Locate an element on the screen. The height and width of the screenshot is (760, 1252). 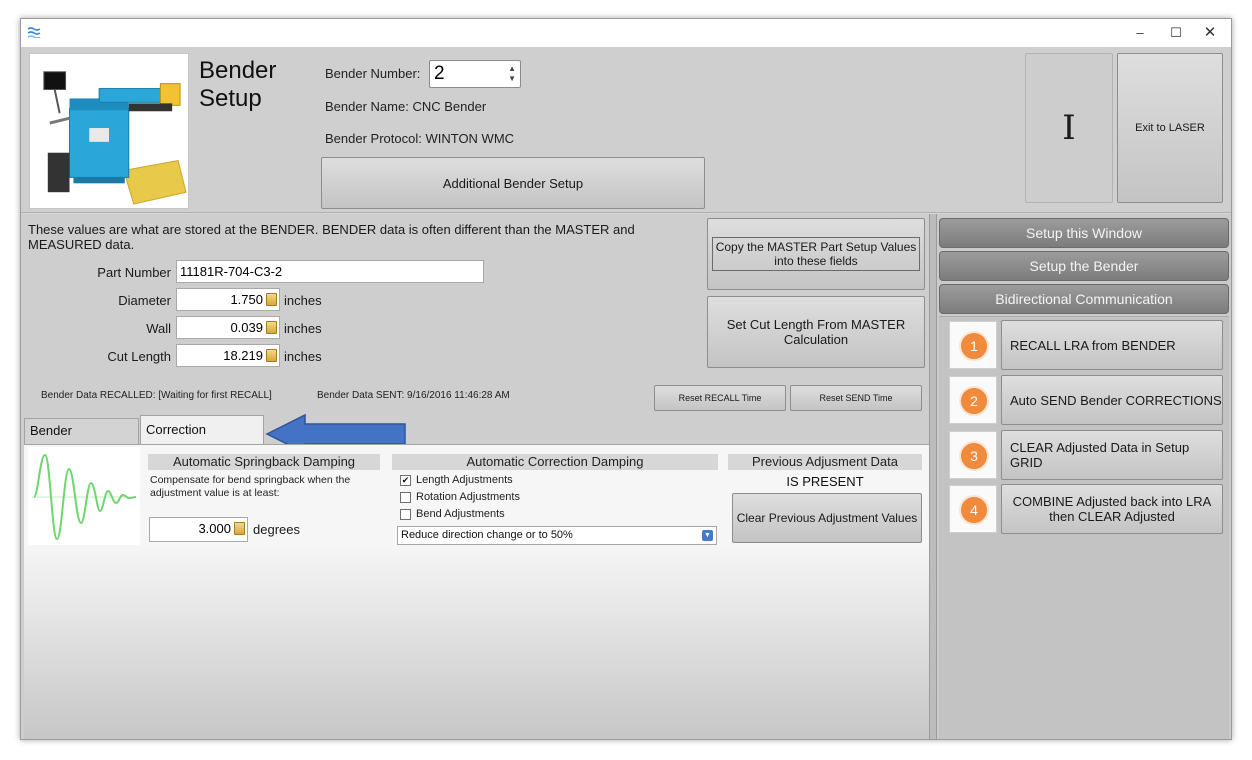
length-adjustments-label: Length Adjustments is located at coordinates (464, 480).